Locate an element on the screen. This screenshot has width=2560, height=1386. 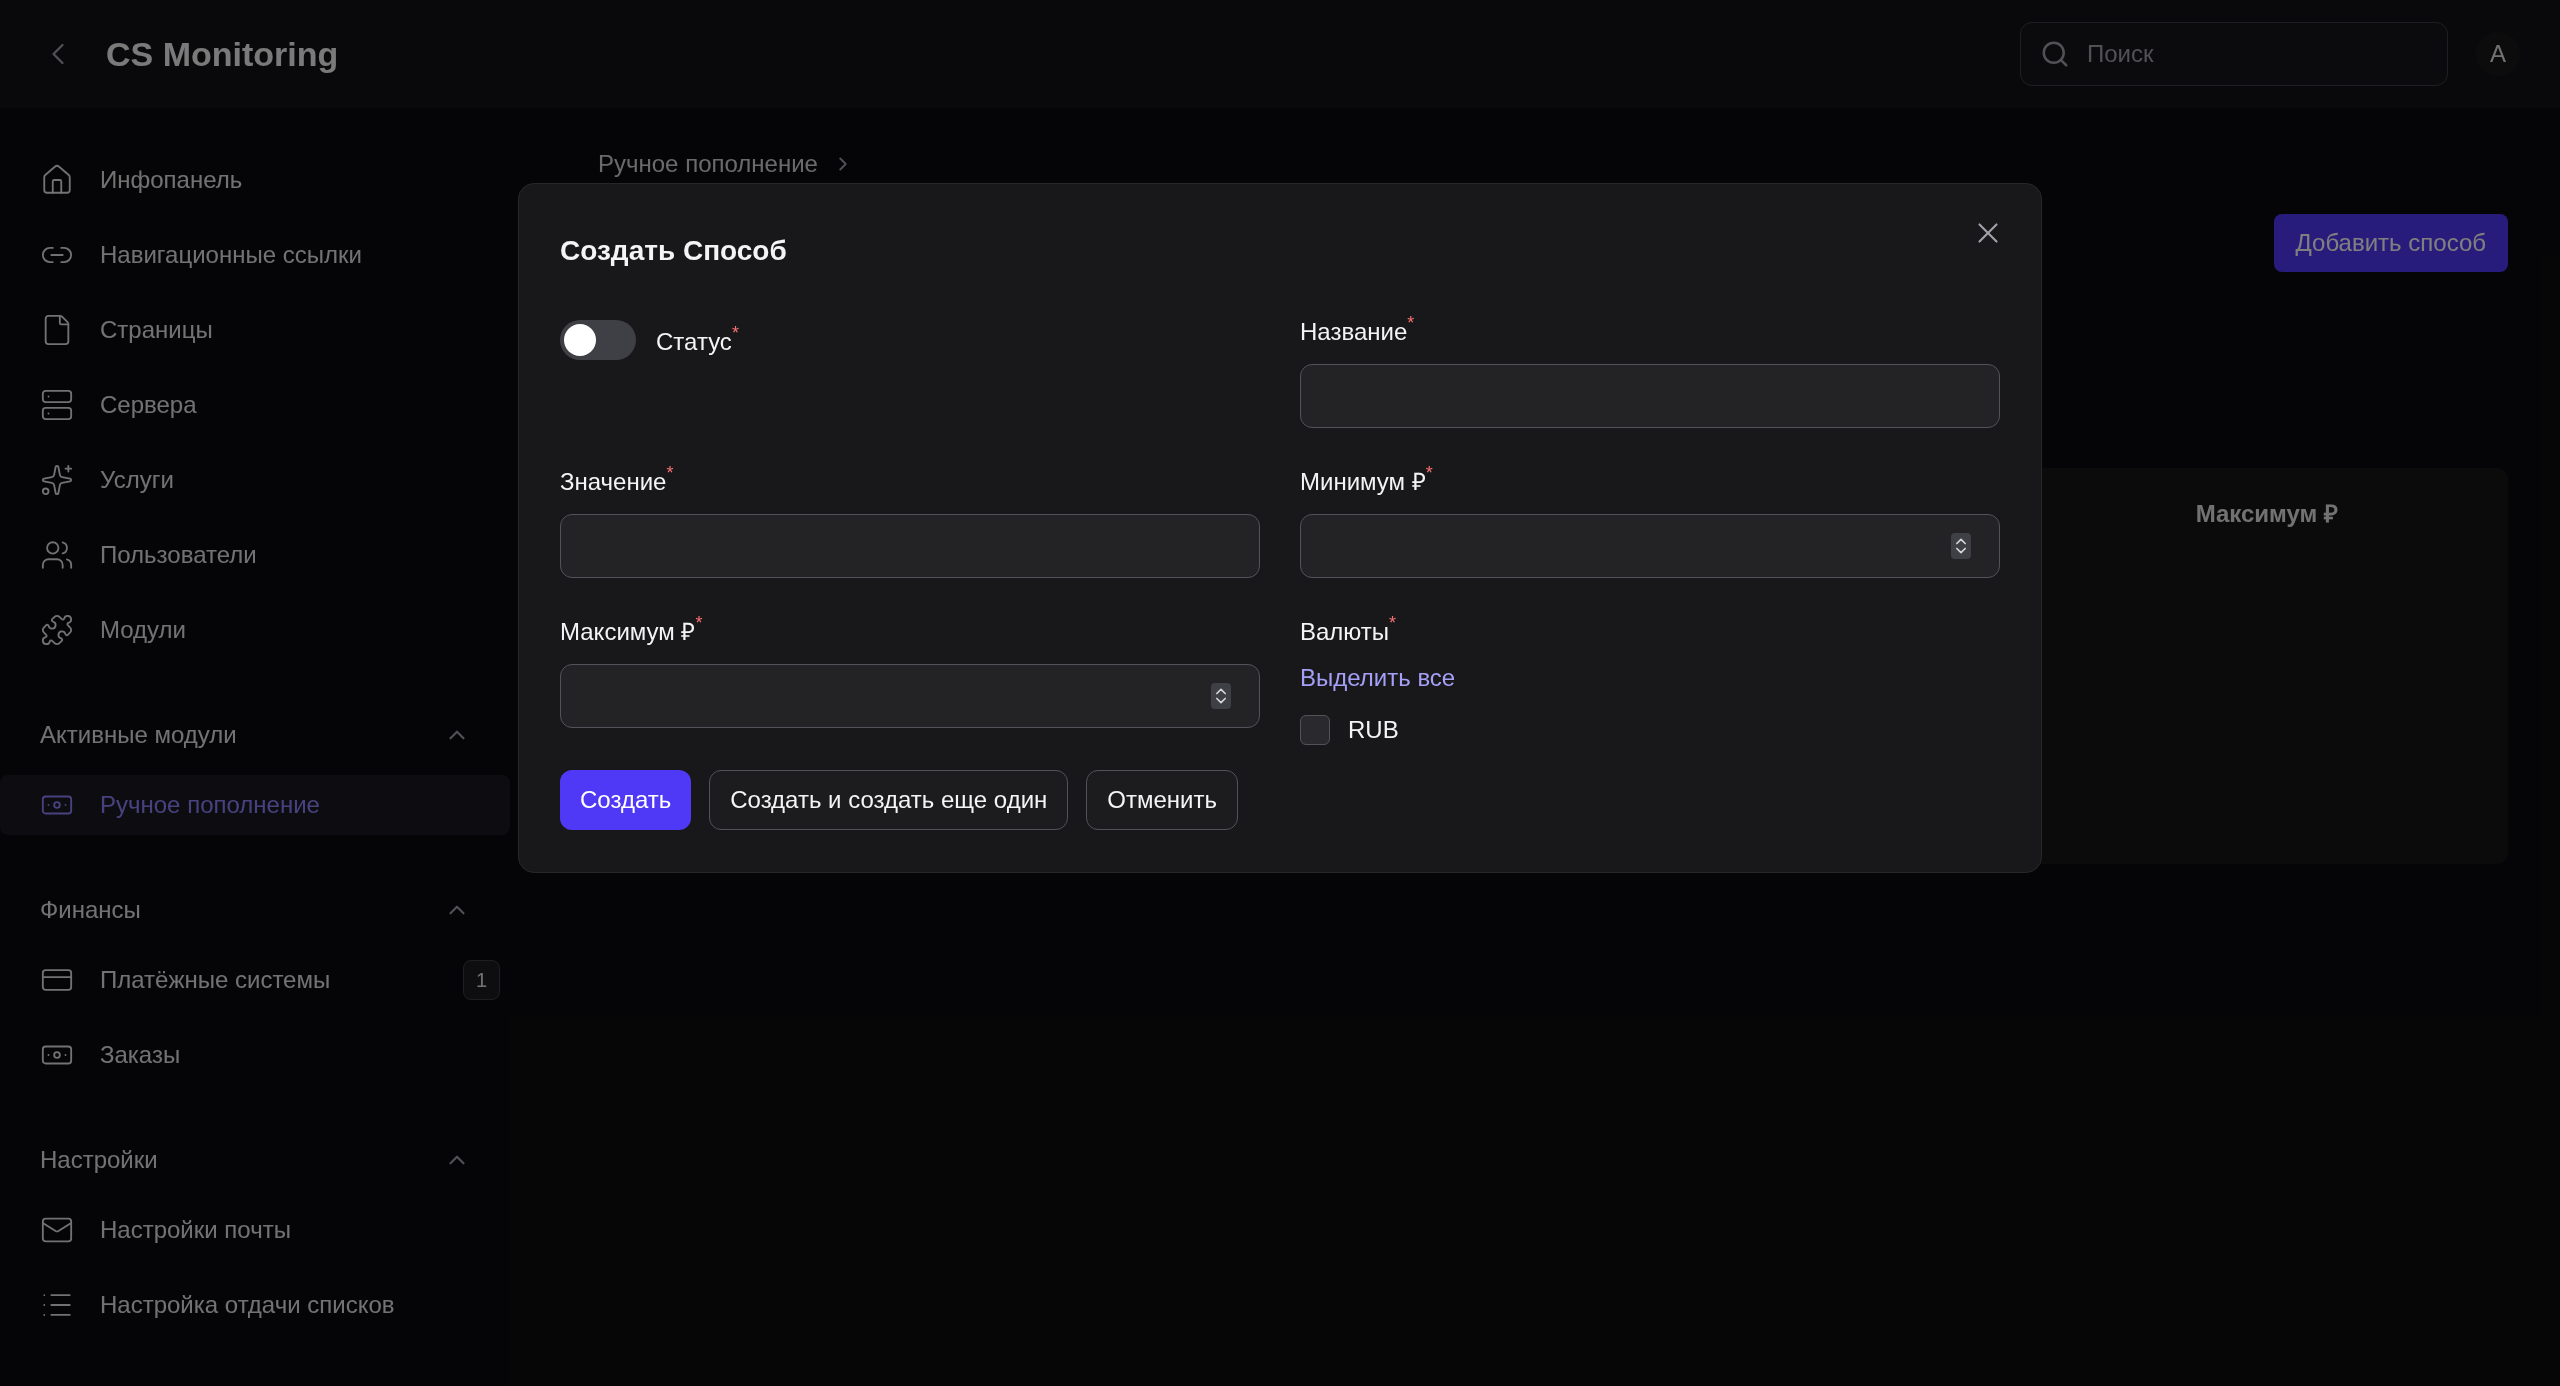
field-label: Название is located at coordinates (1354, 332).